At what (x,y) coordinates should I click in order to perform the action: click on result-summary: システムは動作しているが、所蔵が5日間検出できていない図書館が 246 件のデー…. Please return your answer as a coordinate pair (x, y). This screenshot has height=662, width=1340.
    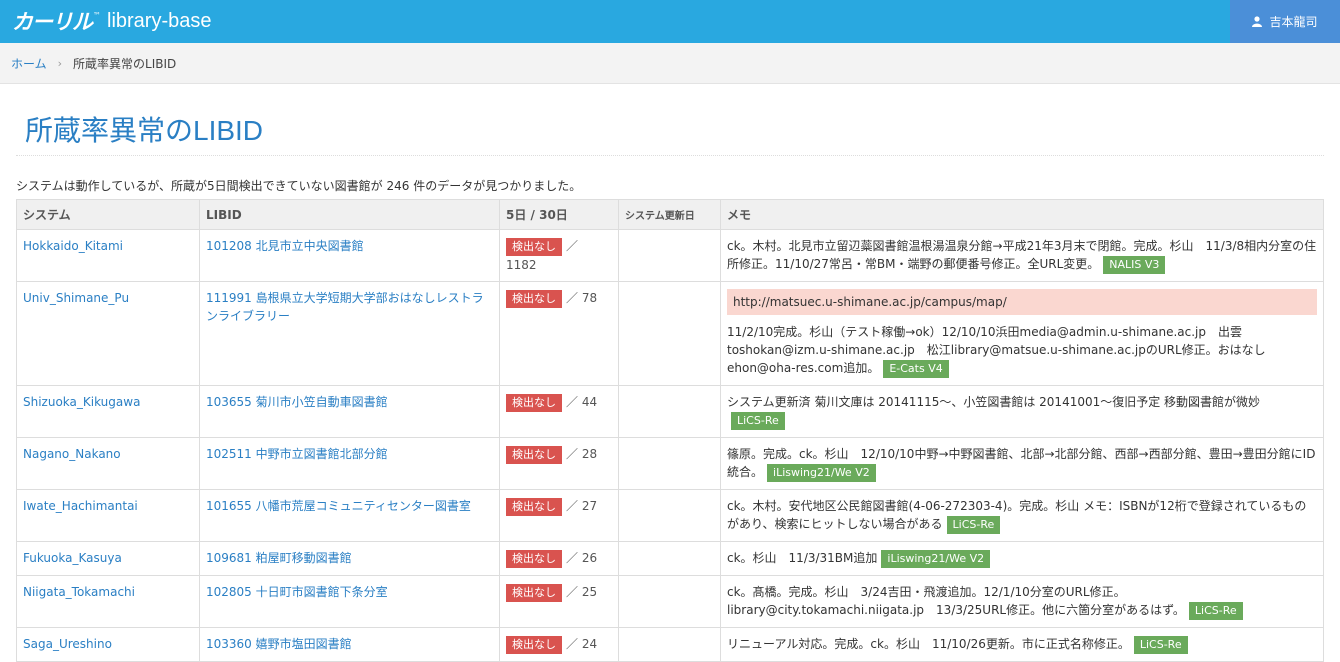
    Looking at the image, I should click on (299, 186).